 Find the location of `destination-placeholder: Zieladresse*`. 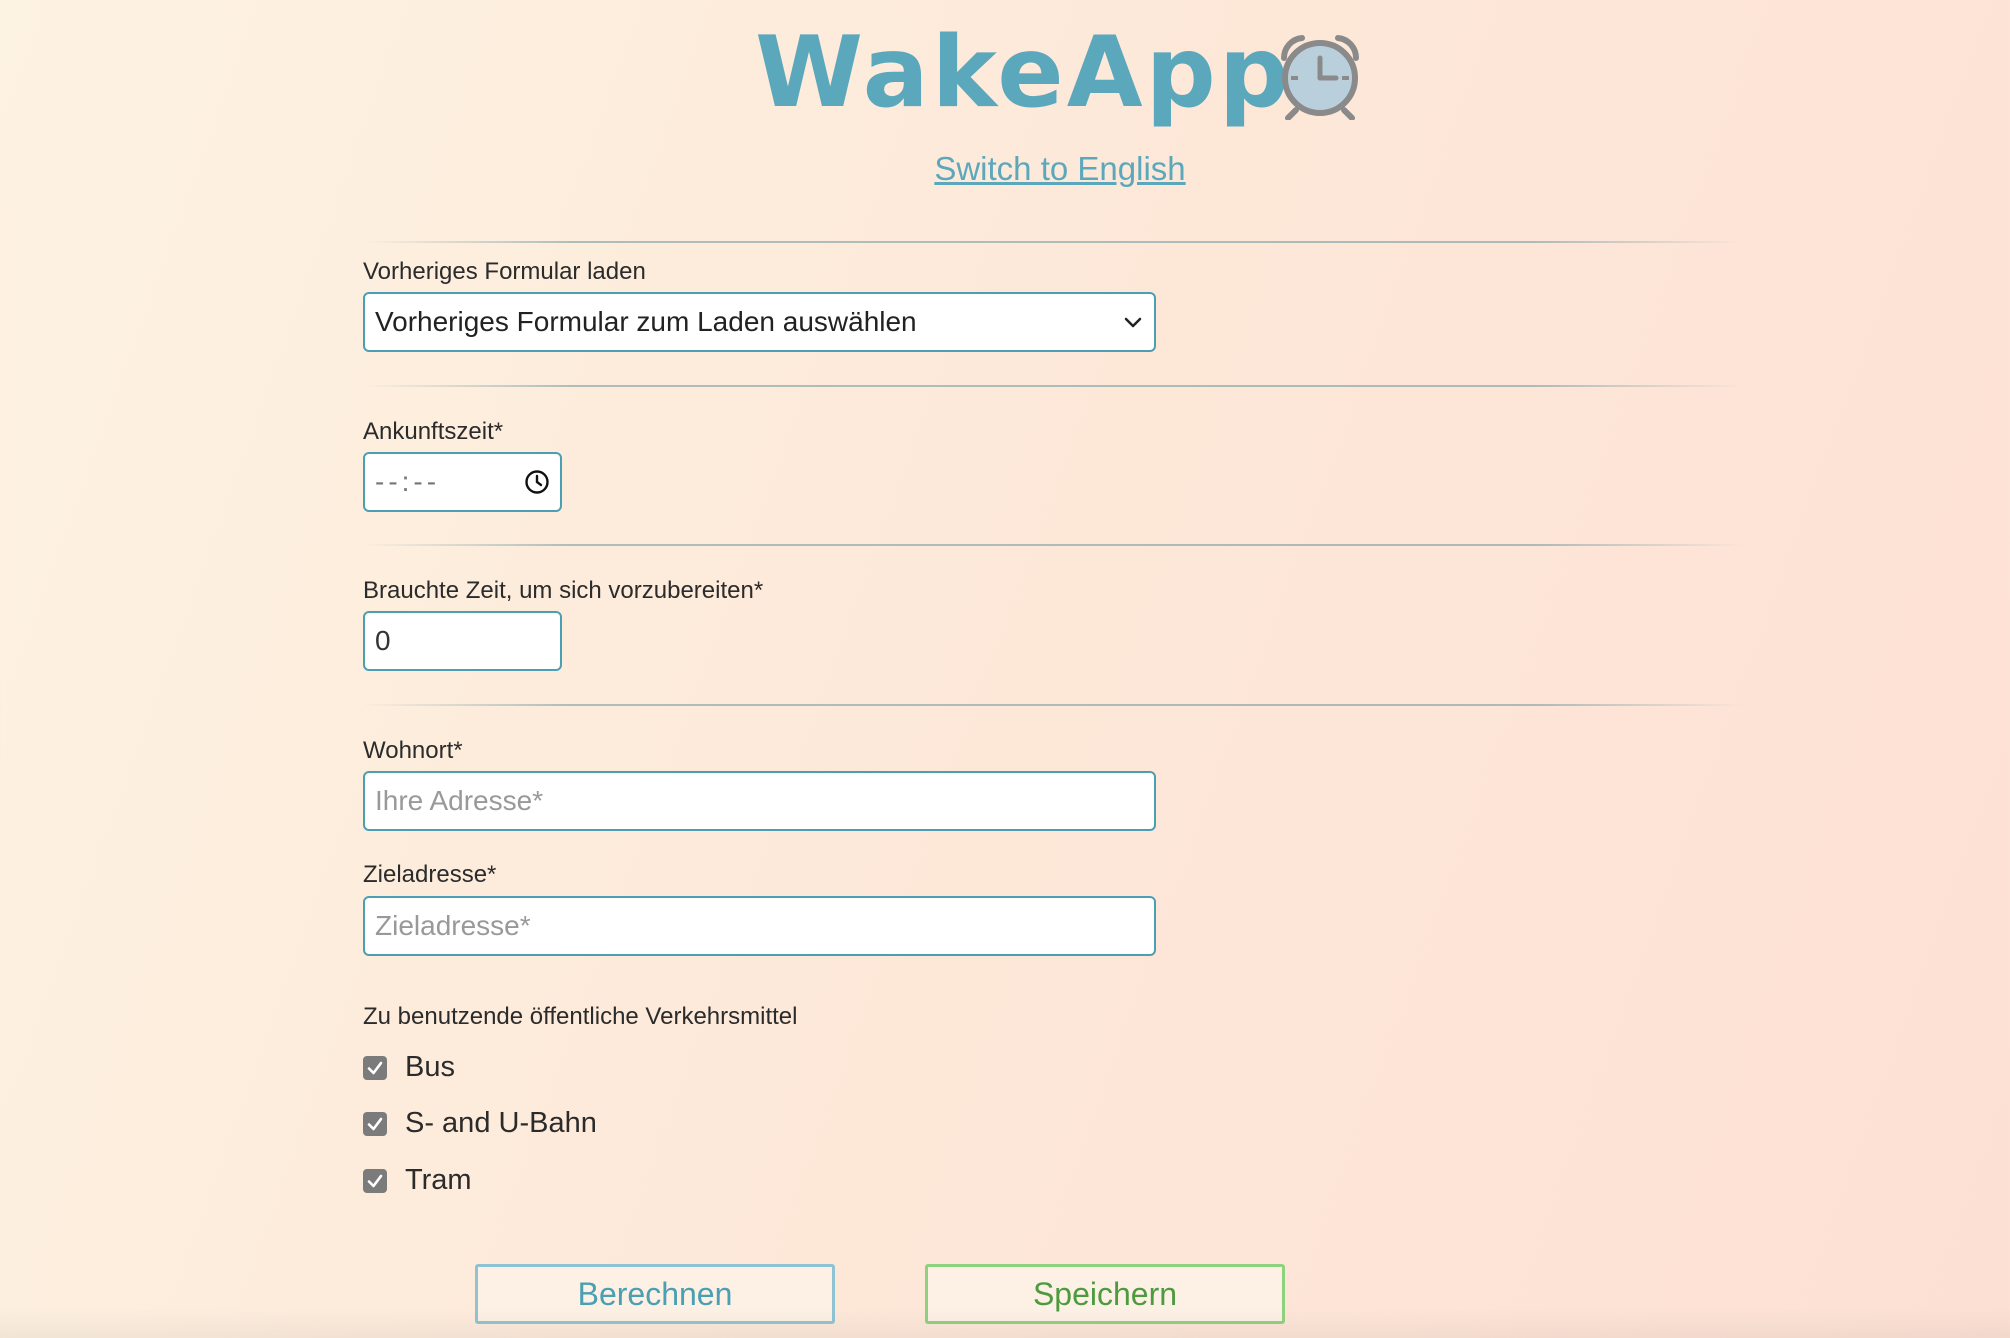

destination-placeholder: Zieladresse* is located at coordinates (453, 925).